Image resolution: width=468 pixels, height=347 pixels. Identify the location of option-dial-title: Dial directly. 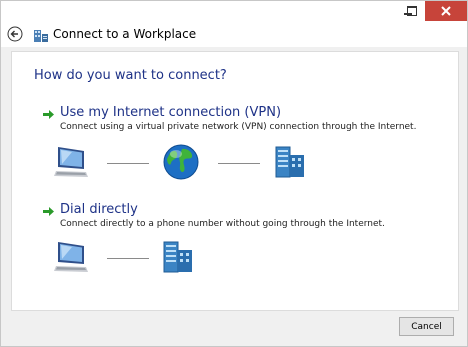
(99, 209).